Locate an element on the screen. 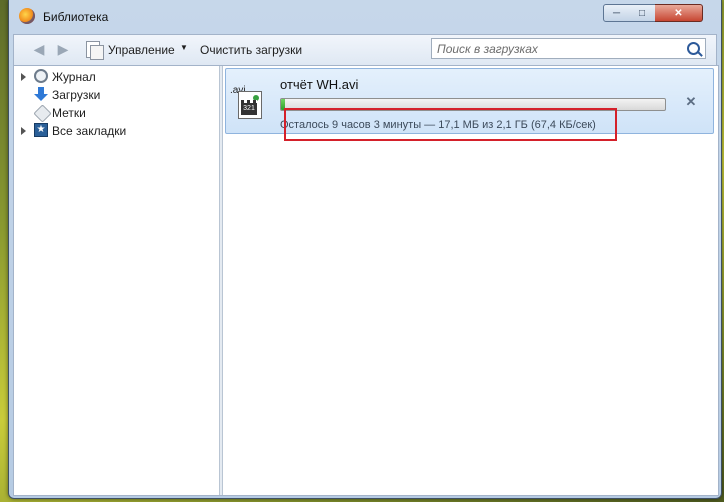 The image size is (724, 502). close-icon: ✕ is located at coordinates (678, 13).